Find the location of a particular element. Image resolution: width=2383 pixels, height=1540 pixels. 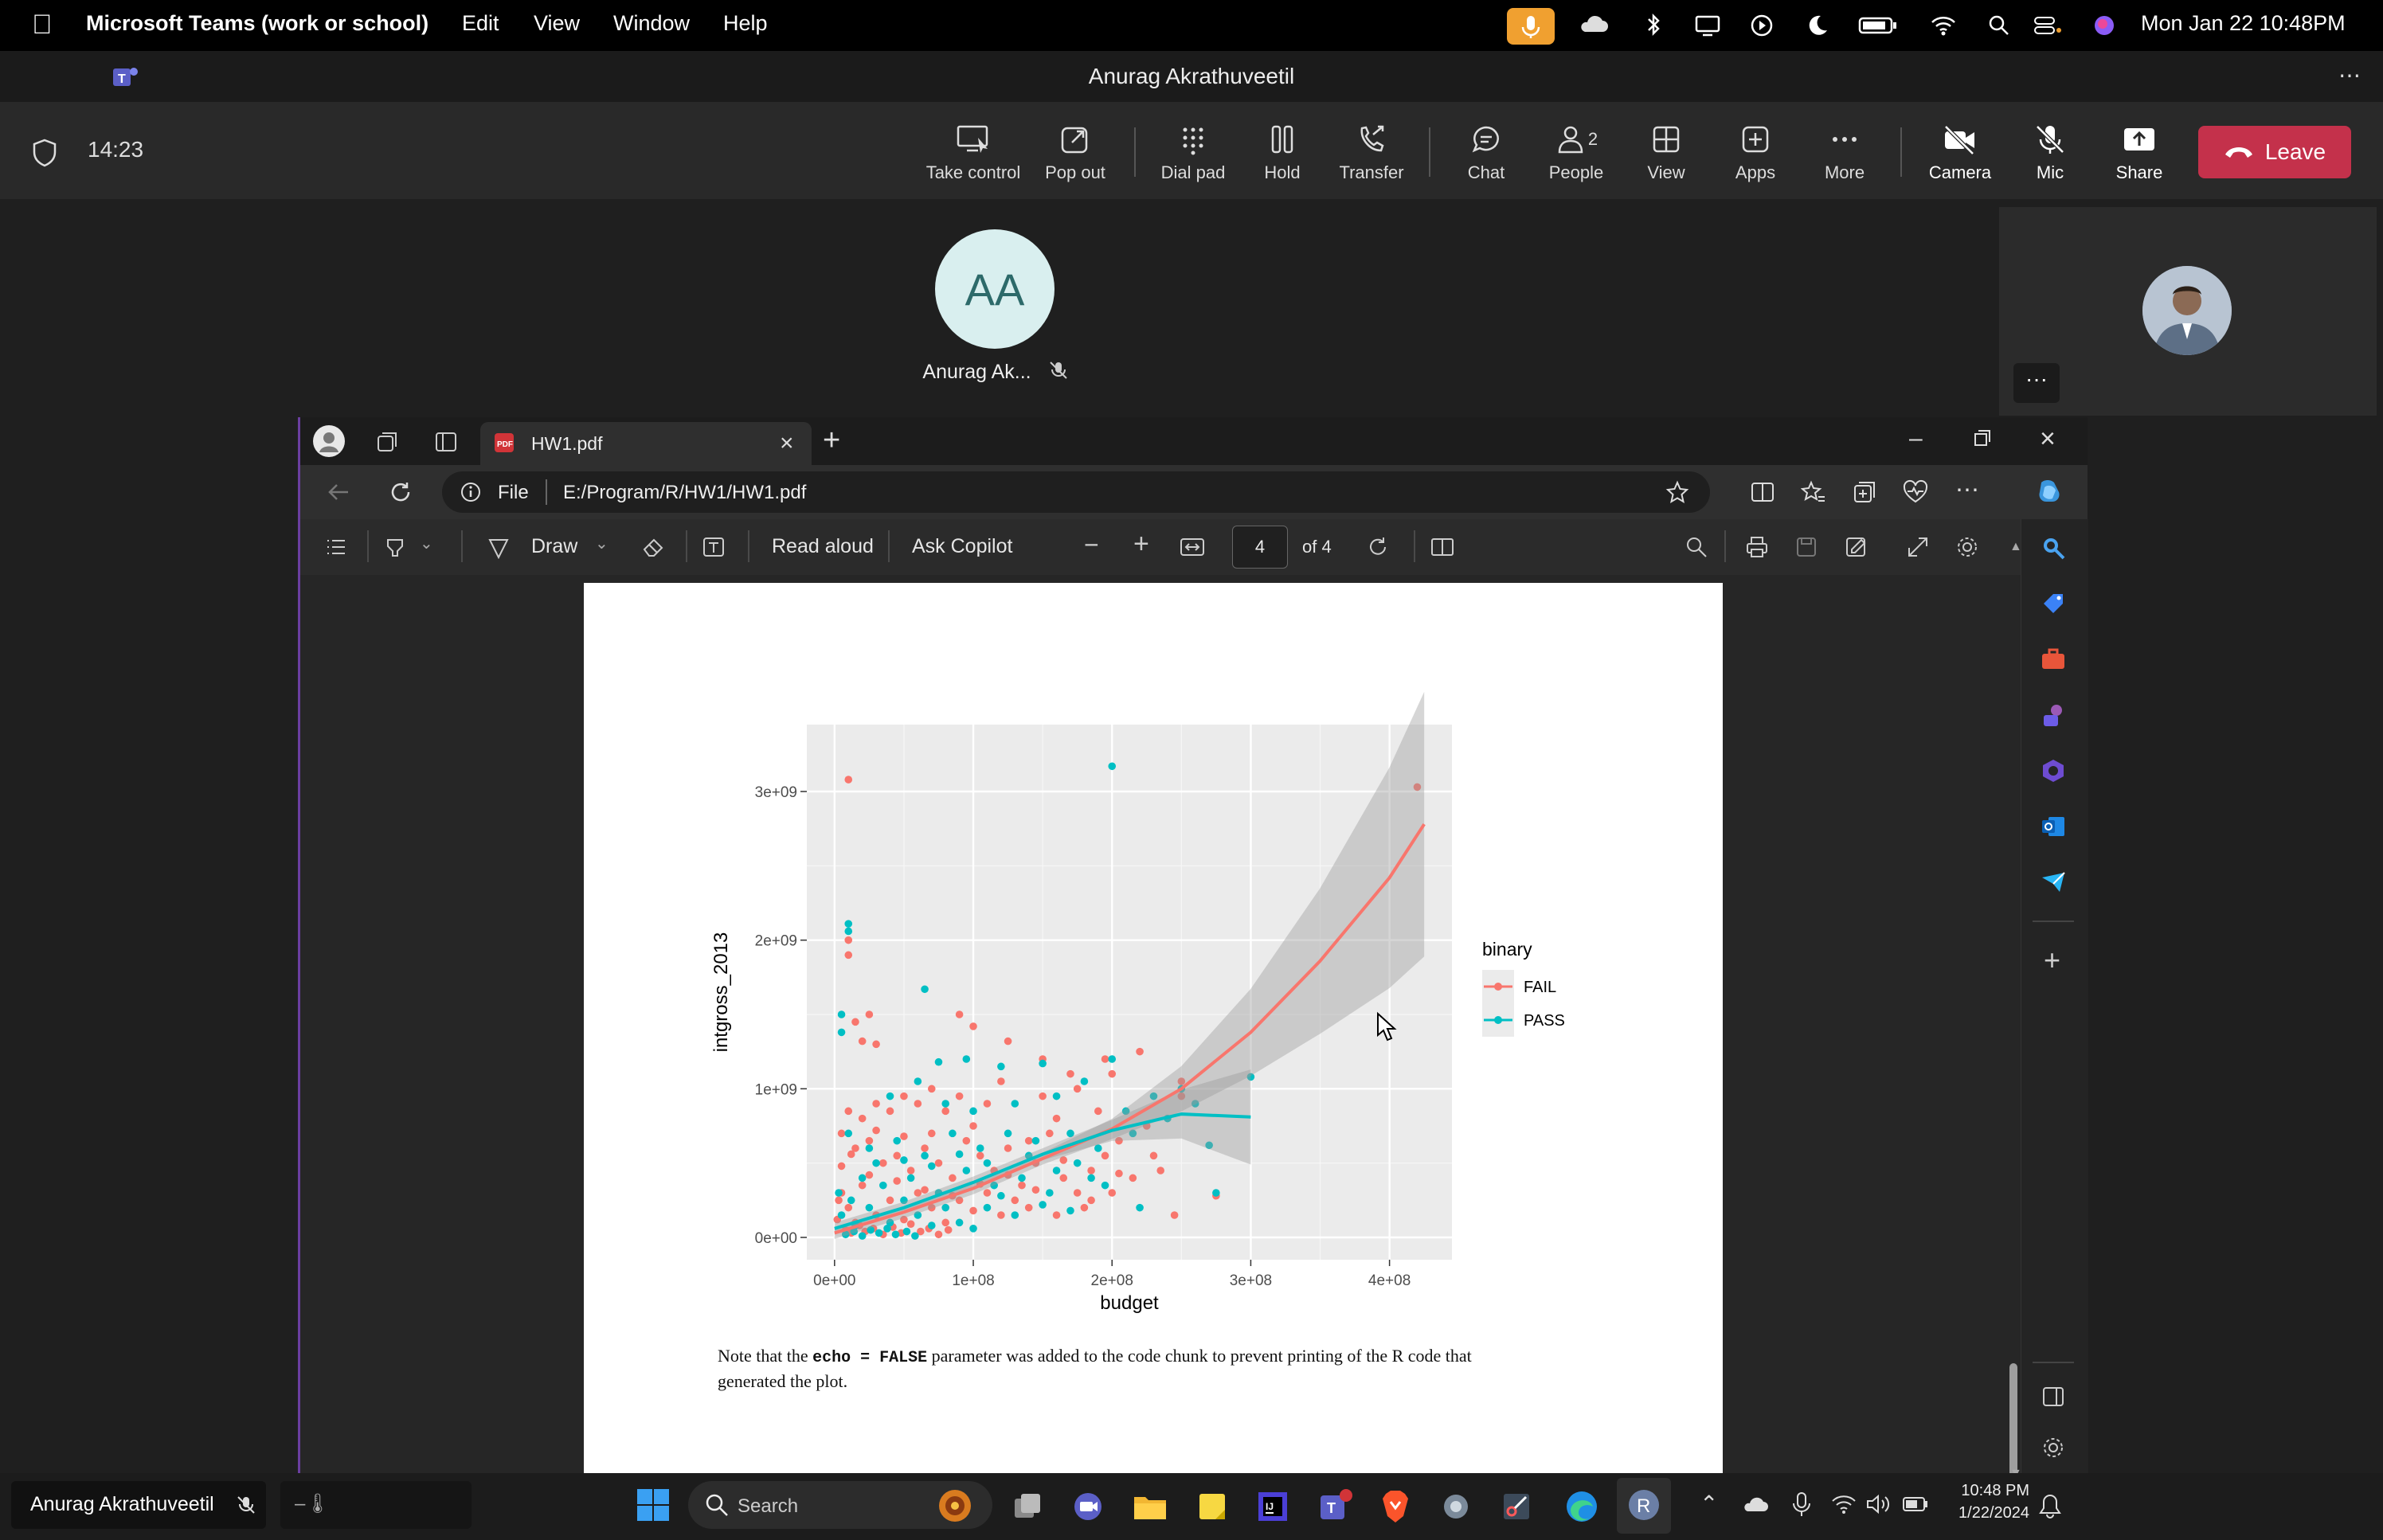

refresh-icon is located at coordinates (400, 494).